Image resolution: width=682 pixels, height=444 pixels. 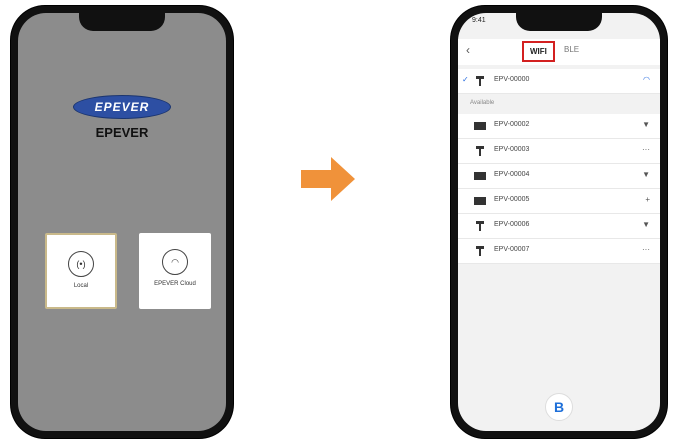 I want to click on device-name: EPV-00004, so click(x=512, y=174).